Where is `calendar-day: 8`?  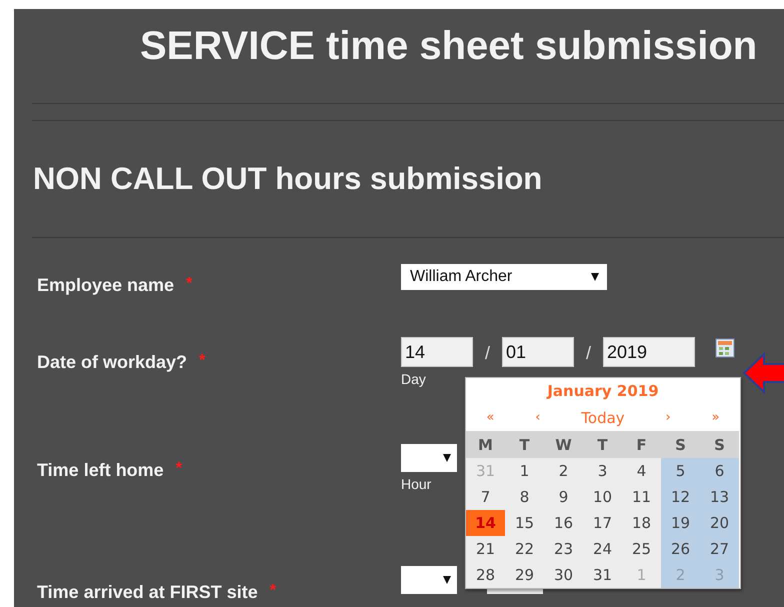
calendar-day: 8 is located at coordinates (524, 497).